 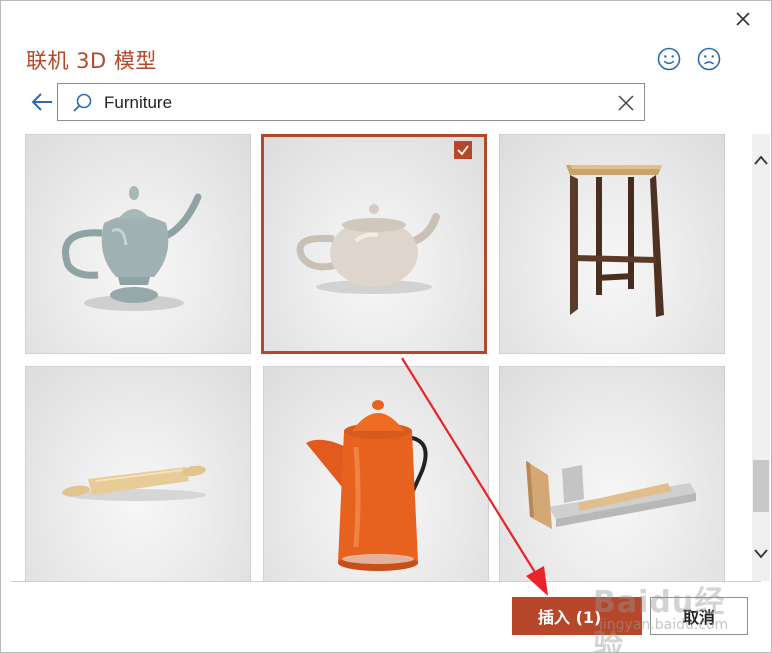 I want to click on selected-checkbox, so click(x=463, y=150).